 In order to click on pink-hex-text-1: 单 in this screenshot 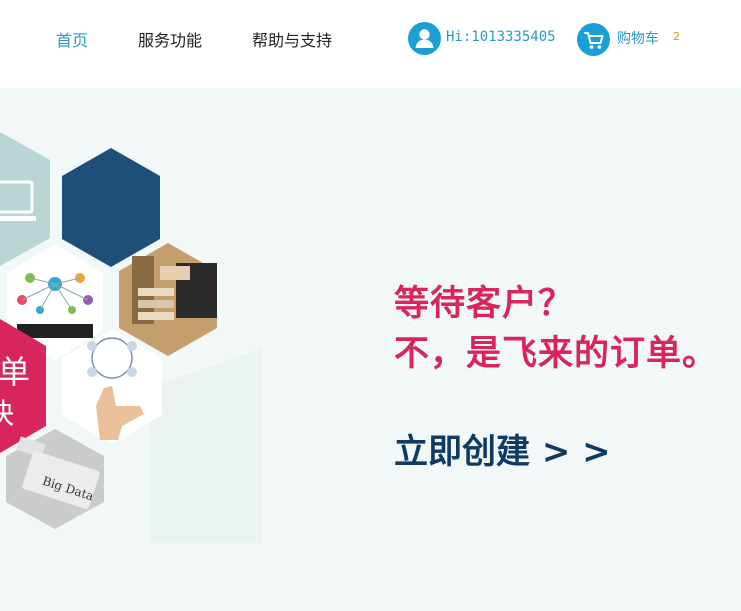, I will do `click(15, 372)`.